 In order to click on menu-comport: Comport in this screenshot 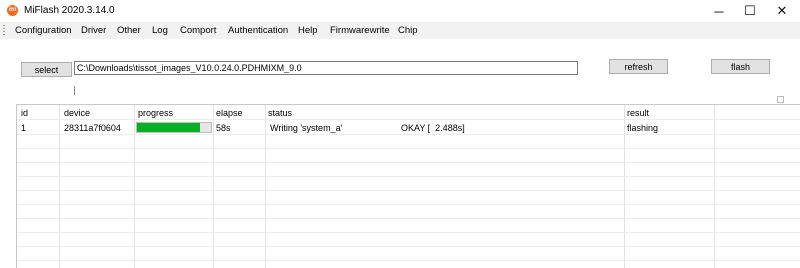, I will do `click(198, 30)`.